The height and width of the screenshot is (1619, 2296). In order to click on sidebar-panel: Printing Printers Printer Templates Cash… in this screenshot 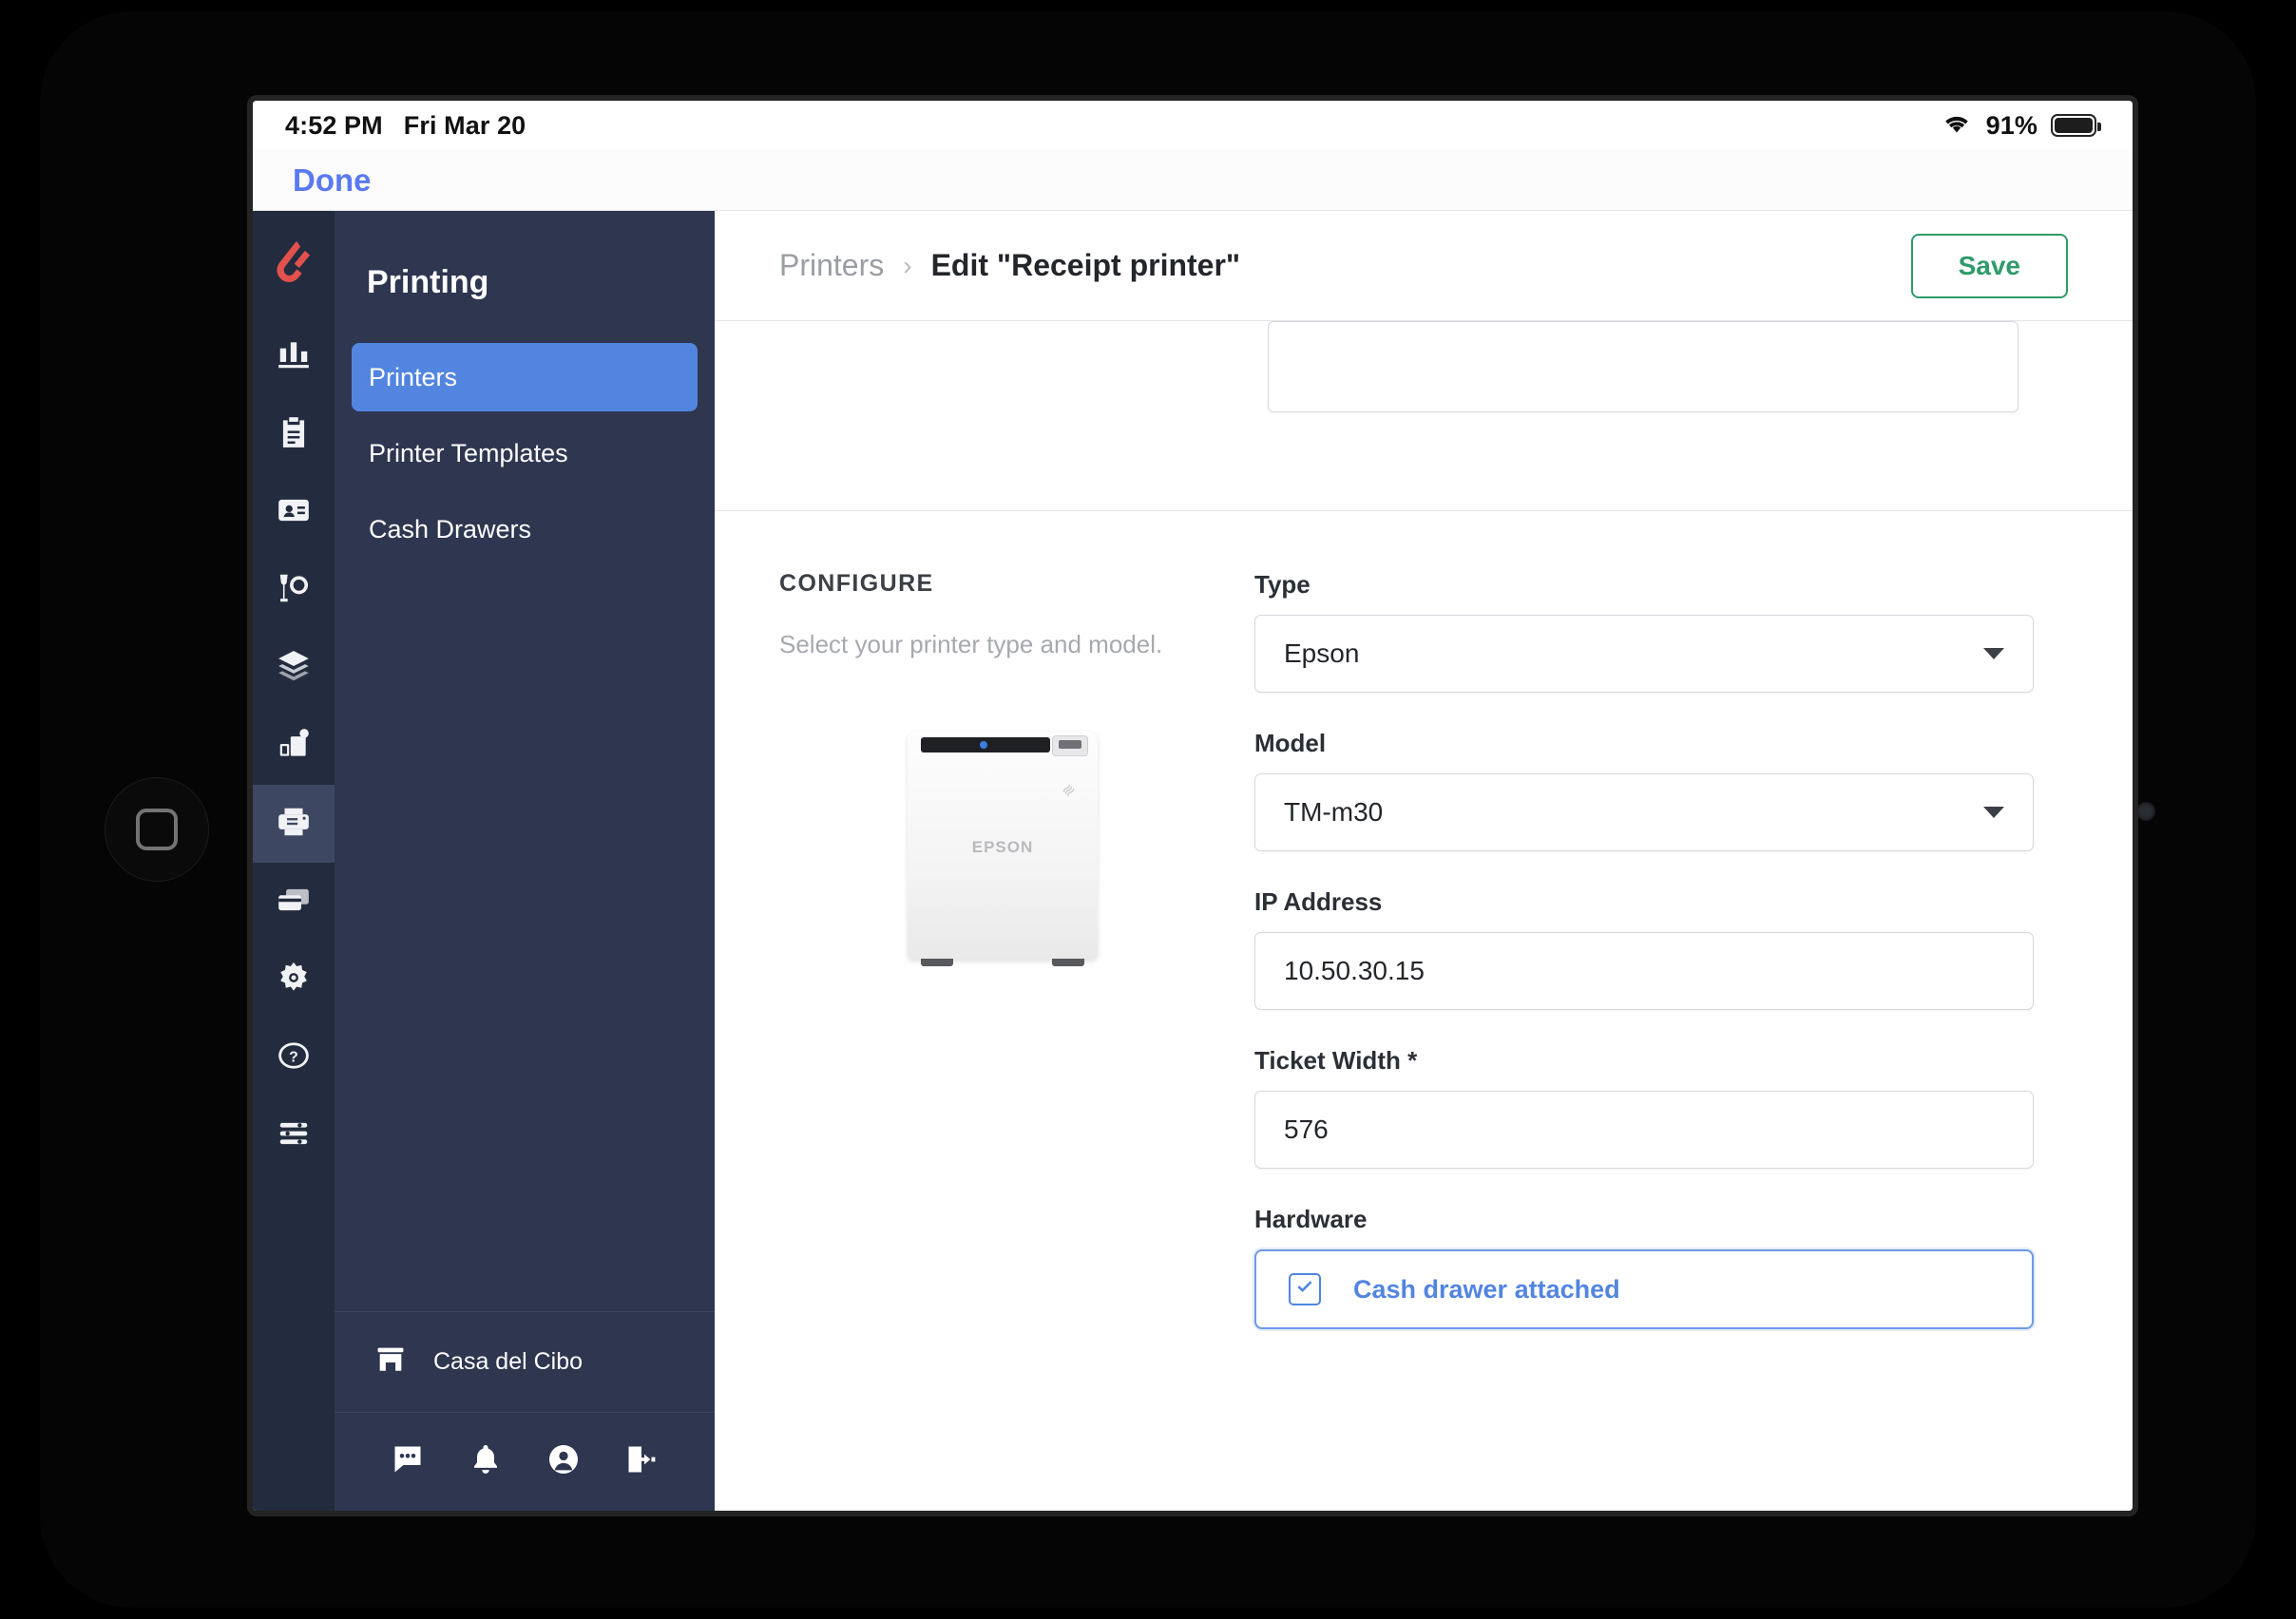, I will do `click(525, 861)`.